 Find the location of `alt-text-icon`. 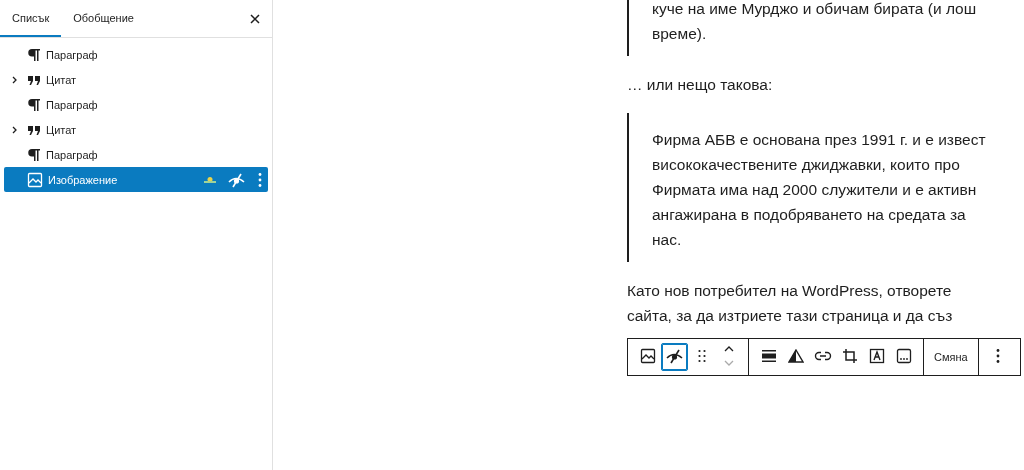

alt-text-icon is located at coordinates (903, 357).